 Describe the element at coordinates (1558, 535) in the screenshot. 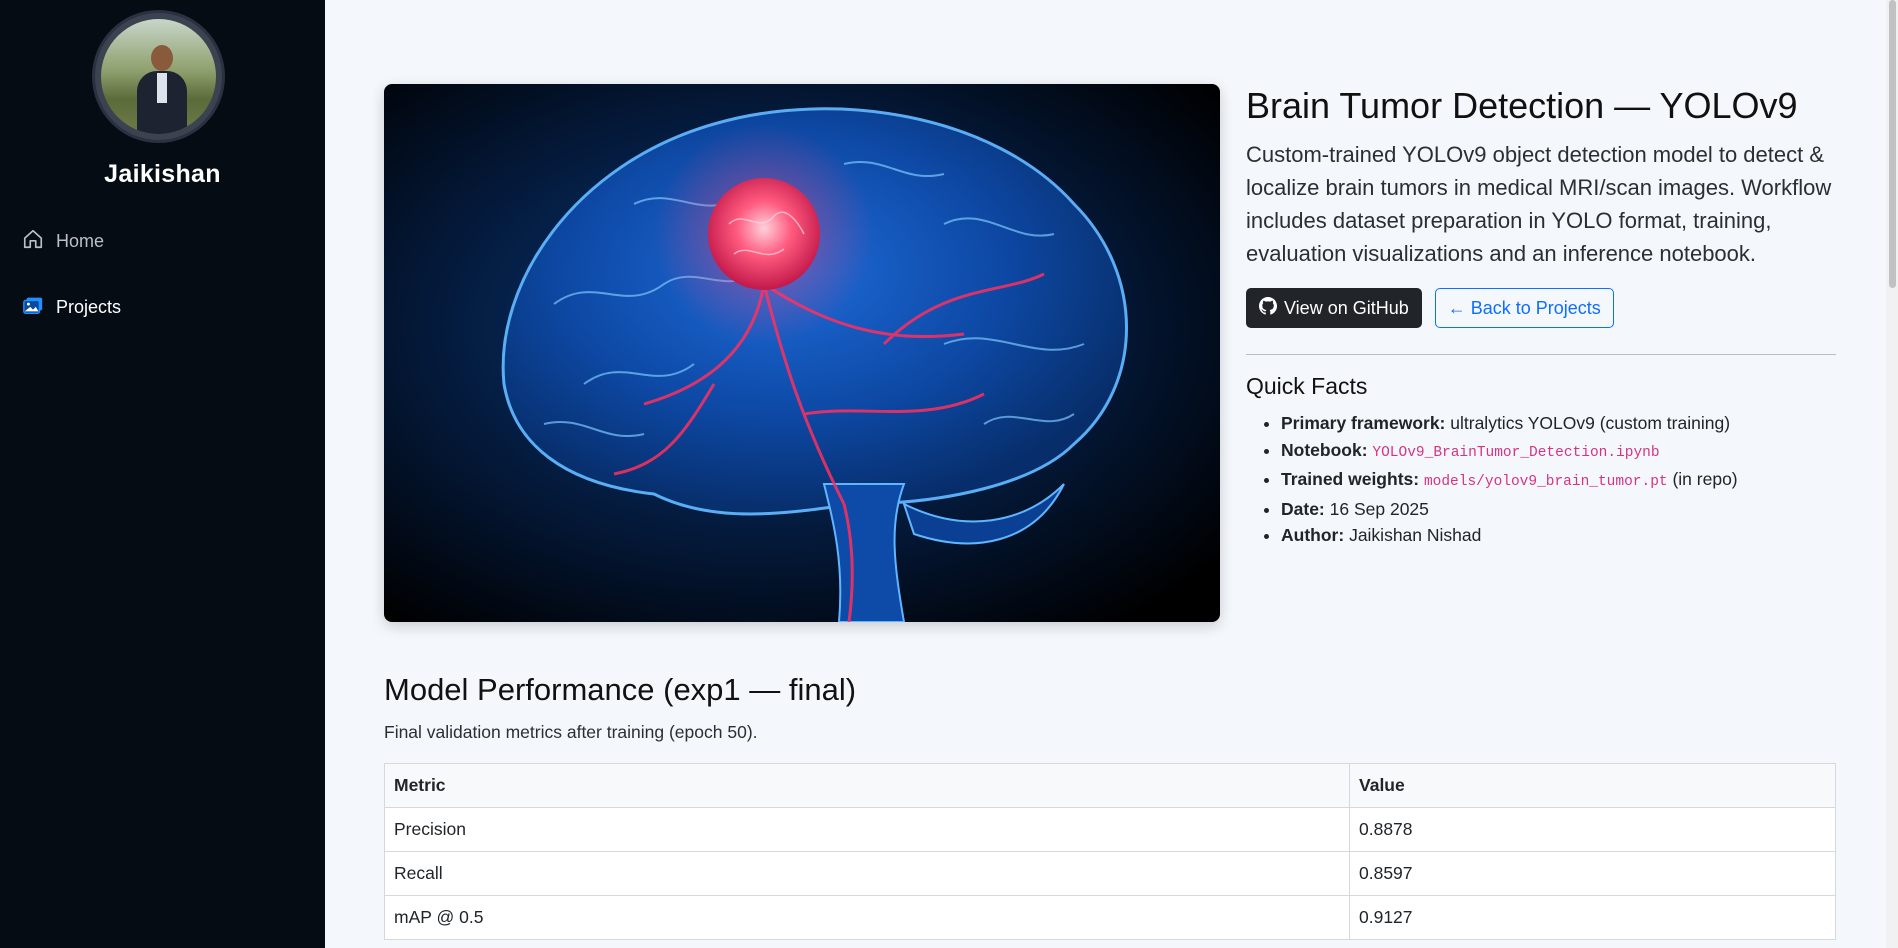

I see `list-item: Author: Jaikishan Nishad` at that location.